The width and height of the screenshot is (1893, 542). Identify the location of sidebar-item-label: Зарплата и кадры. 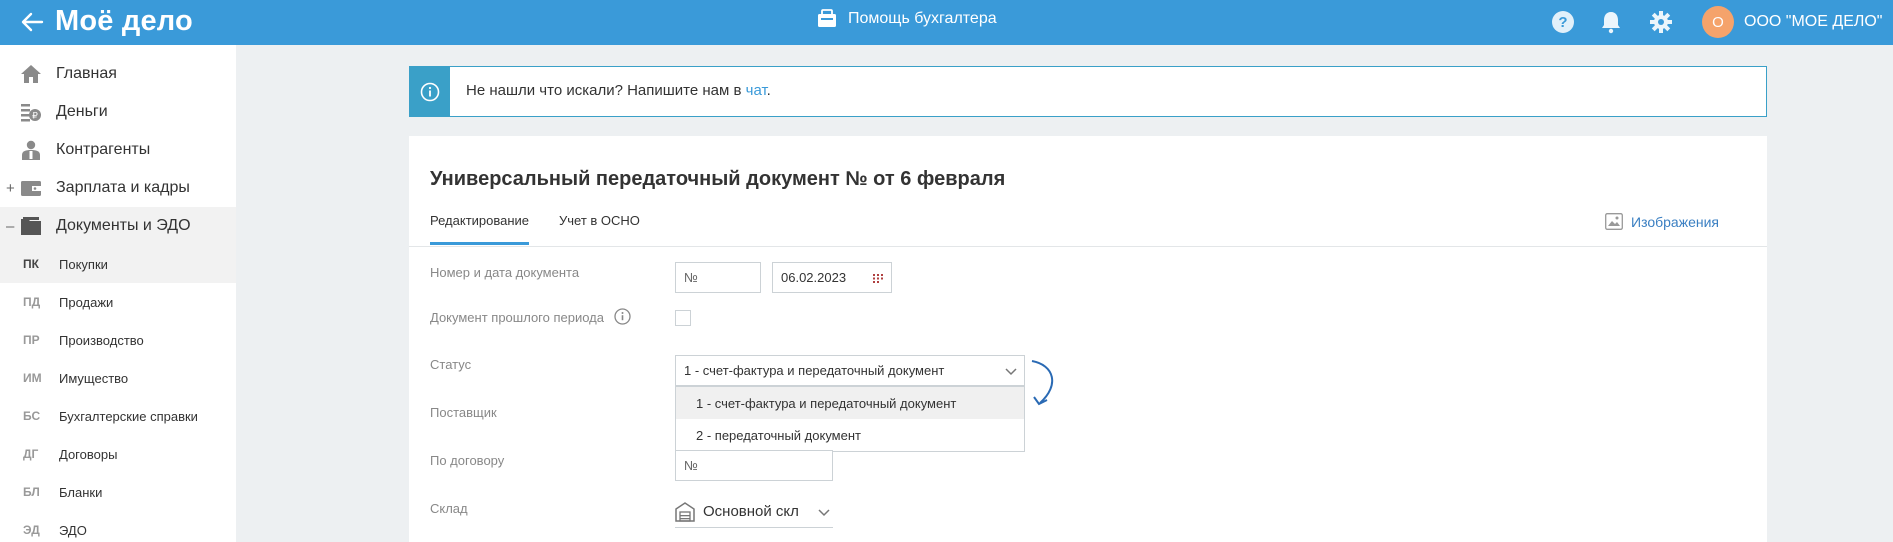
(123, 187).